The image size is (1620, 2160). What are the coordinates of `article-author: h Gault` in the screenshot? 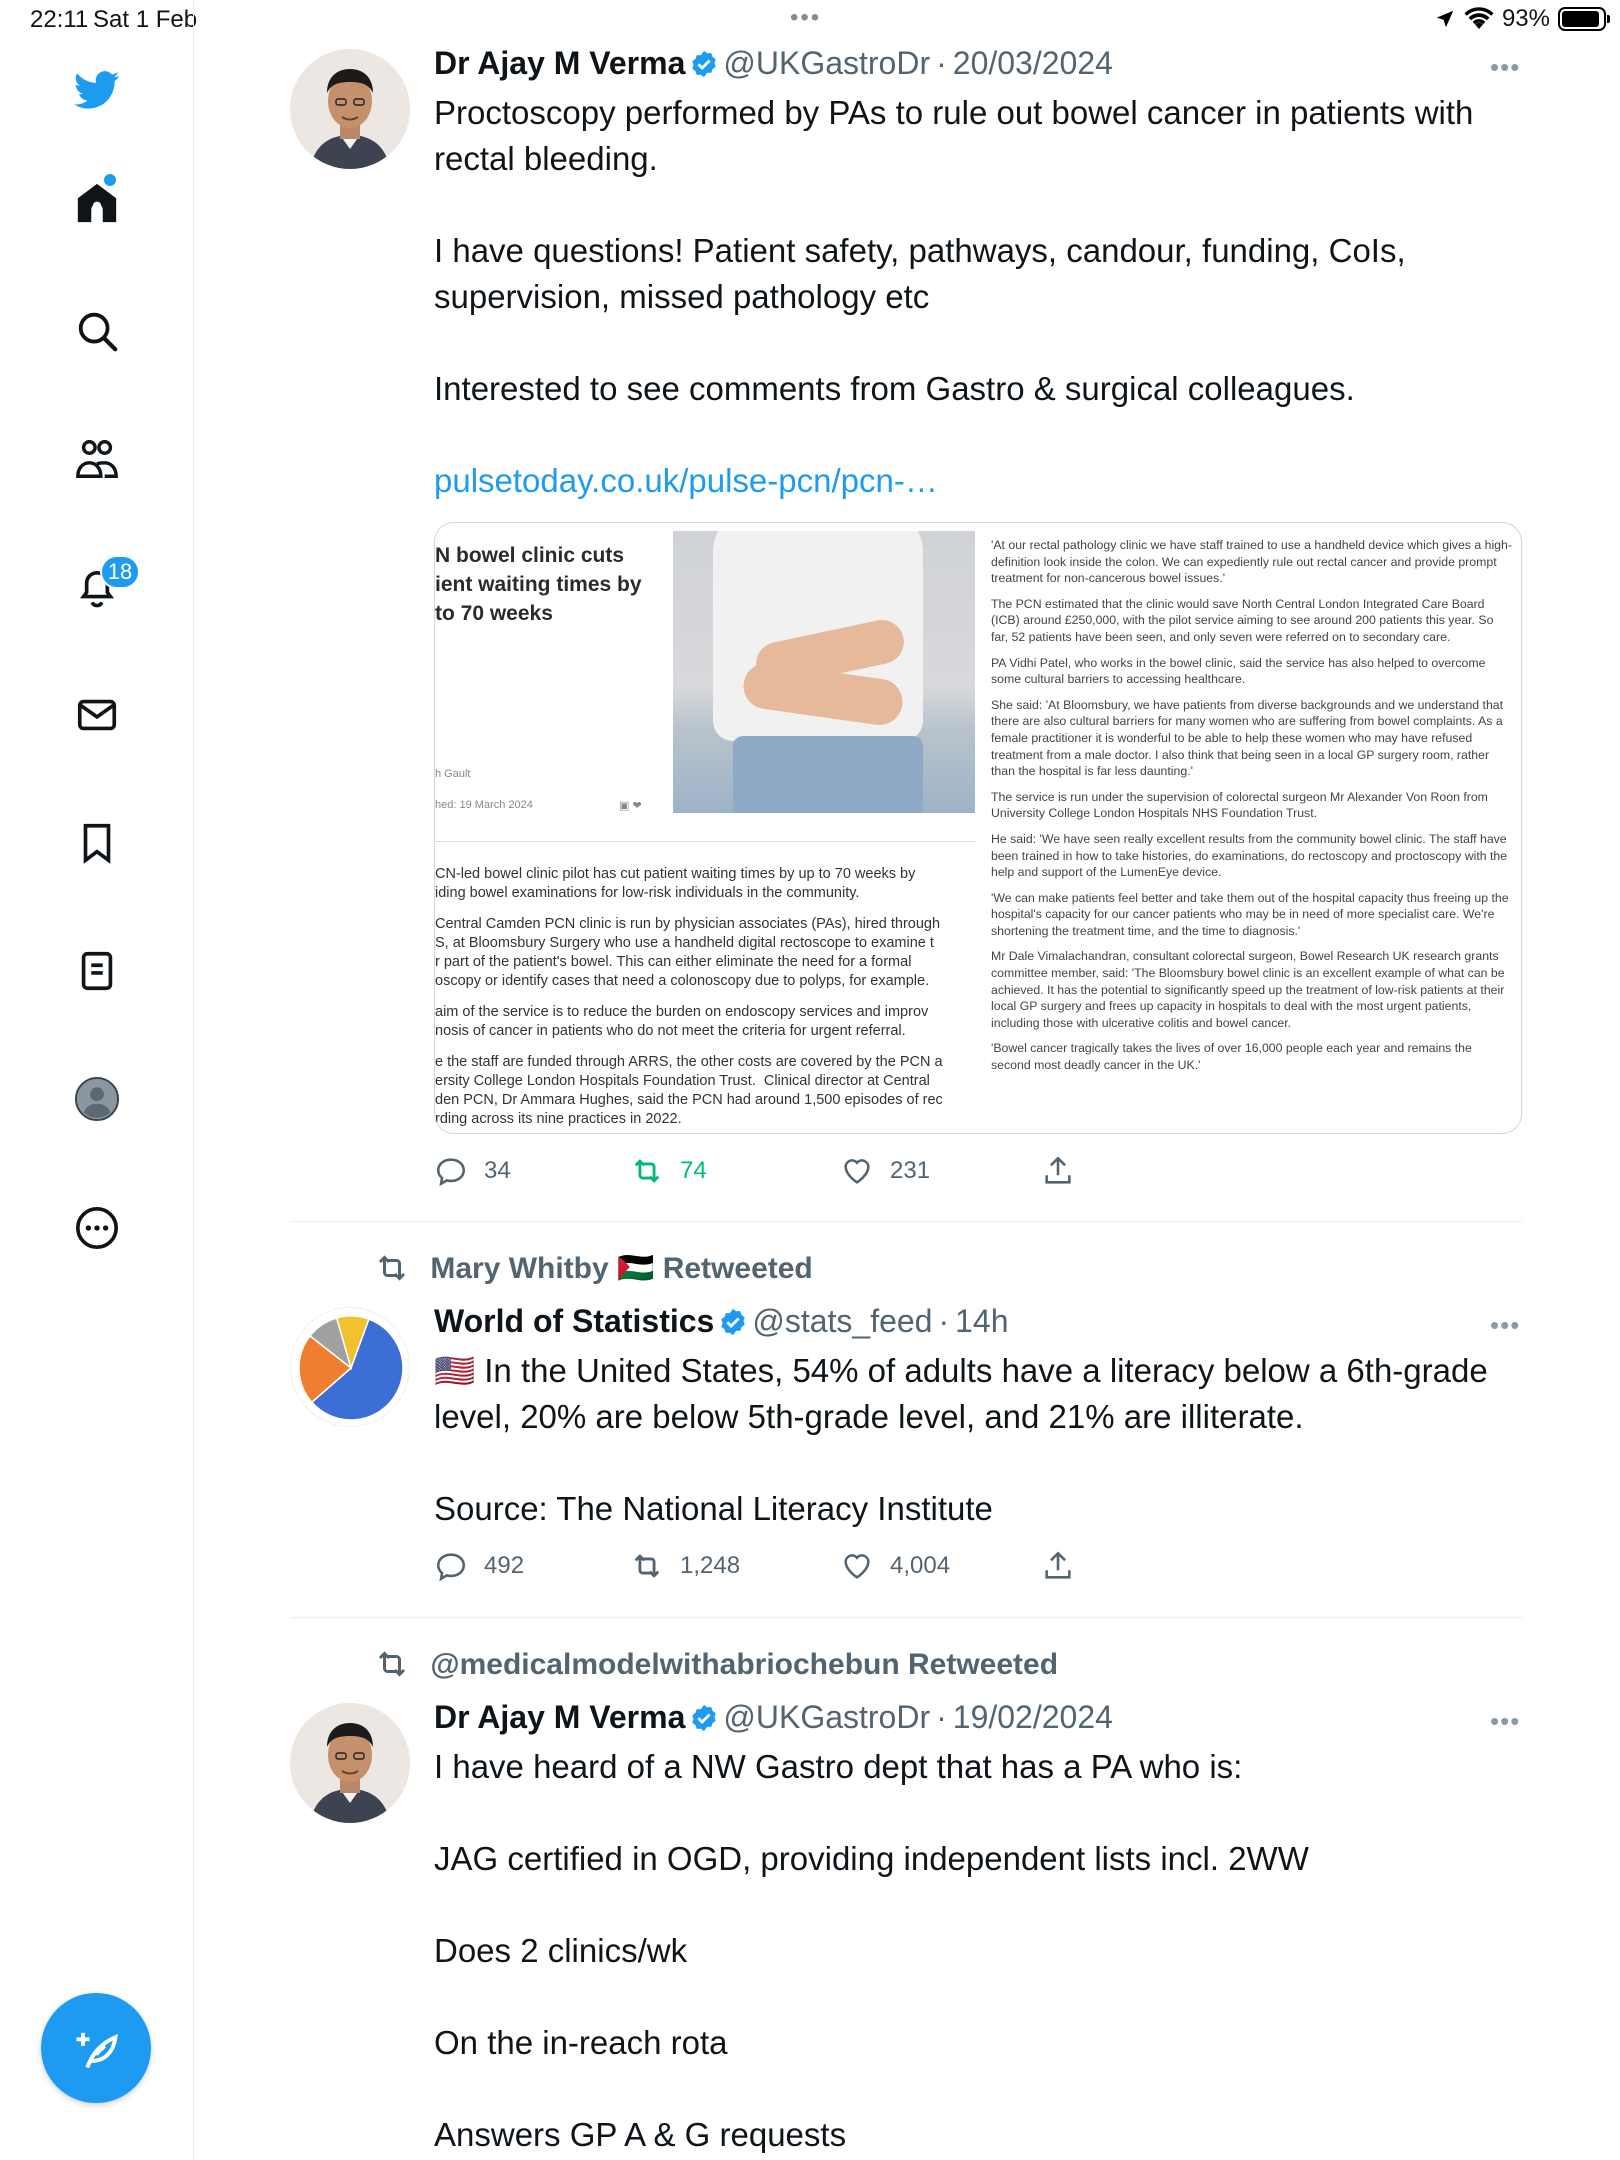 It's located at (453, 774).